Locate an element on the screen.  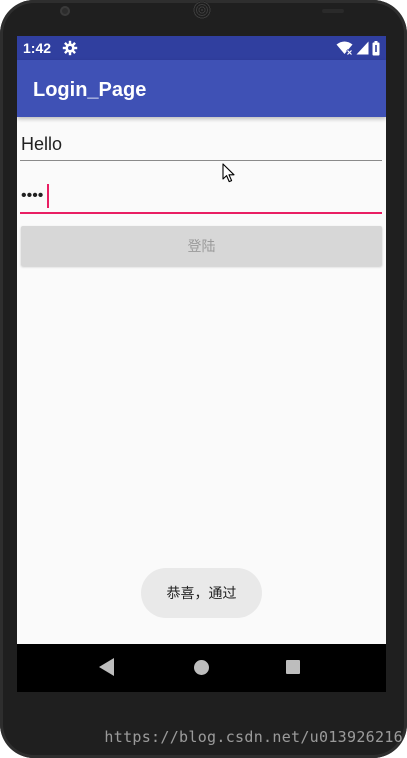
gear-icon is located at coordinates (70, 48).